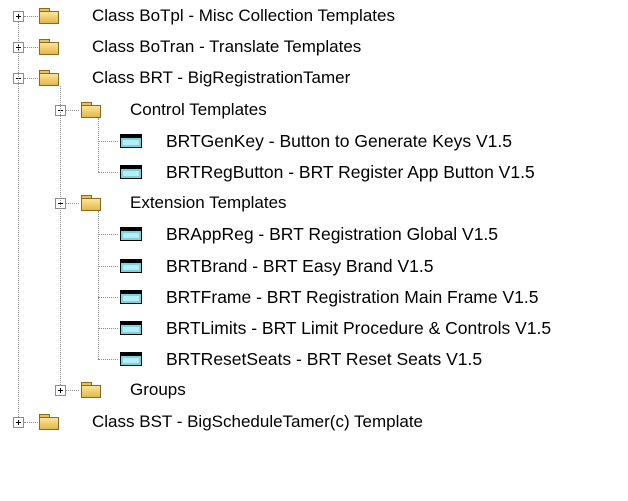 This screenshot has height=501, width=628. Describe the element at coordinates (221, 78) in the screenshot. I see `tree-node-label: Class BRT - BigRegistrationTamer` at that location.